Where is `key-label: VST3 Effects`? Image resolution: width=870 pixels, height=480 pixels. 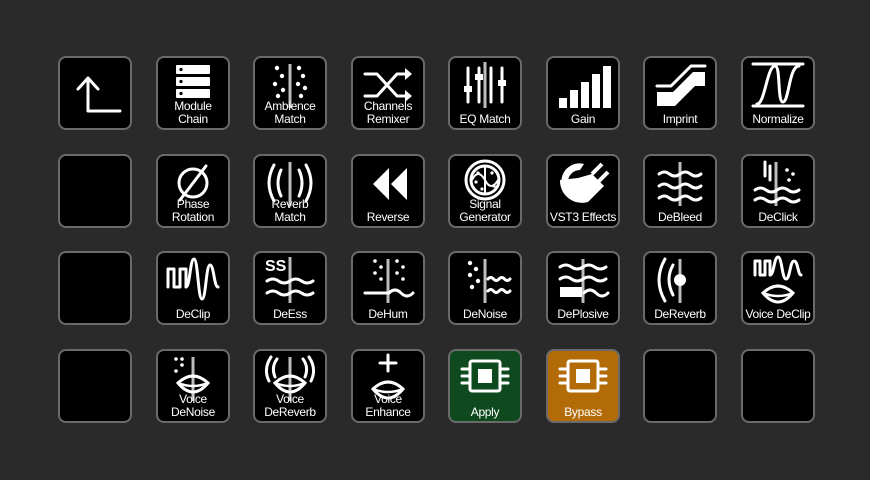 key-label: VST3 Effects is located at coordinates (583, 217).